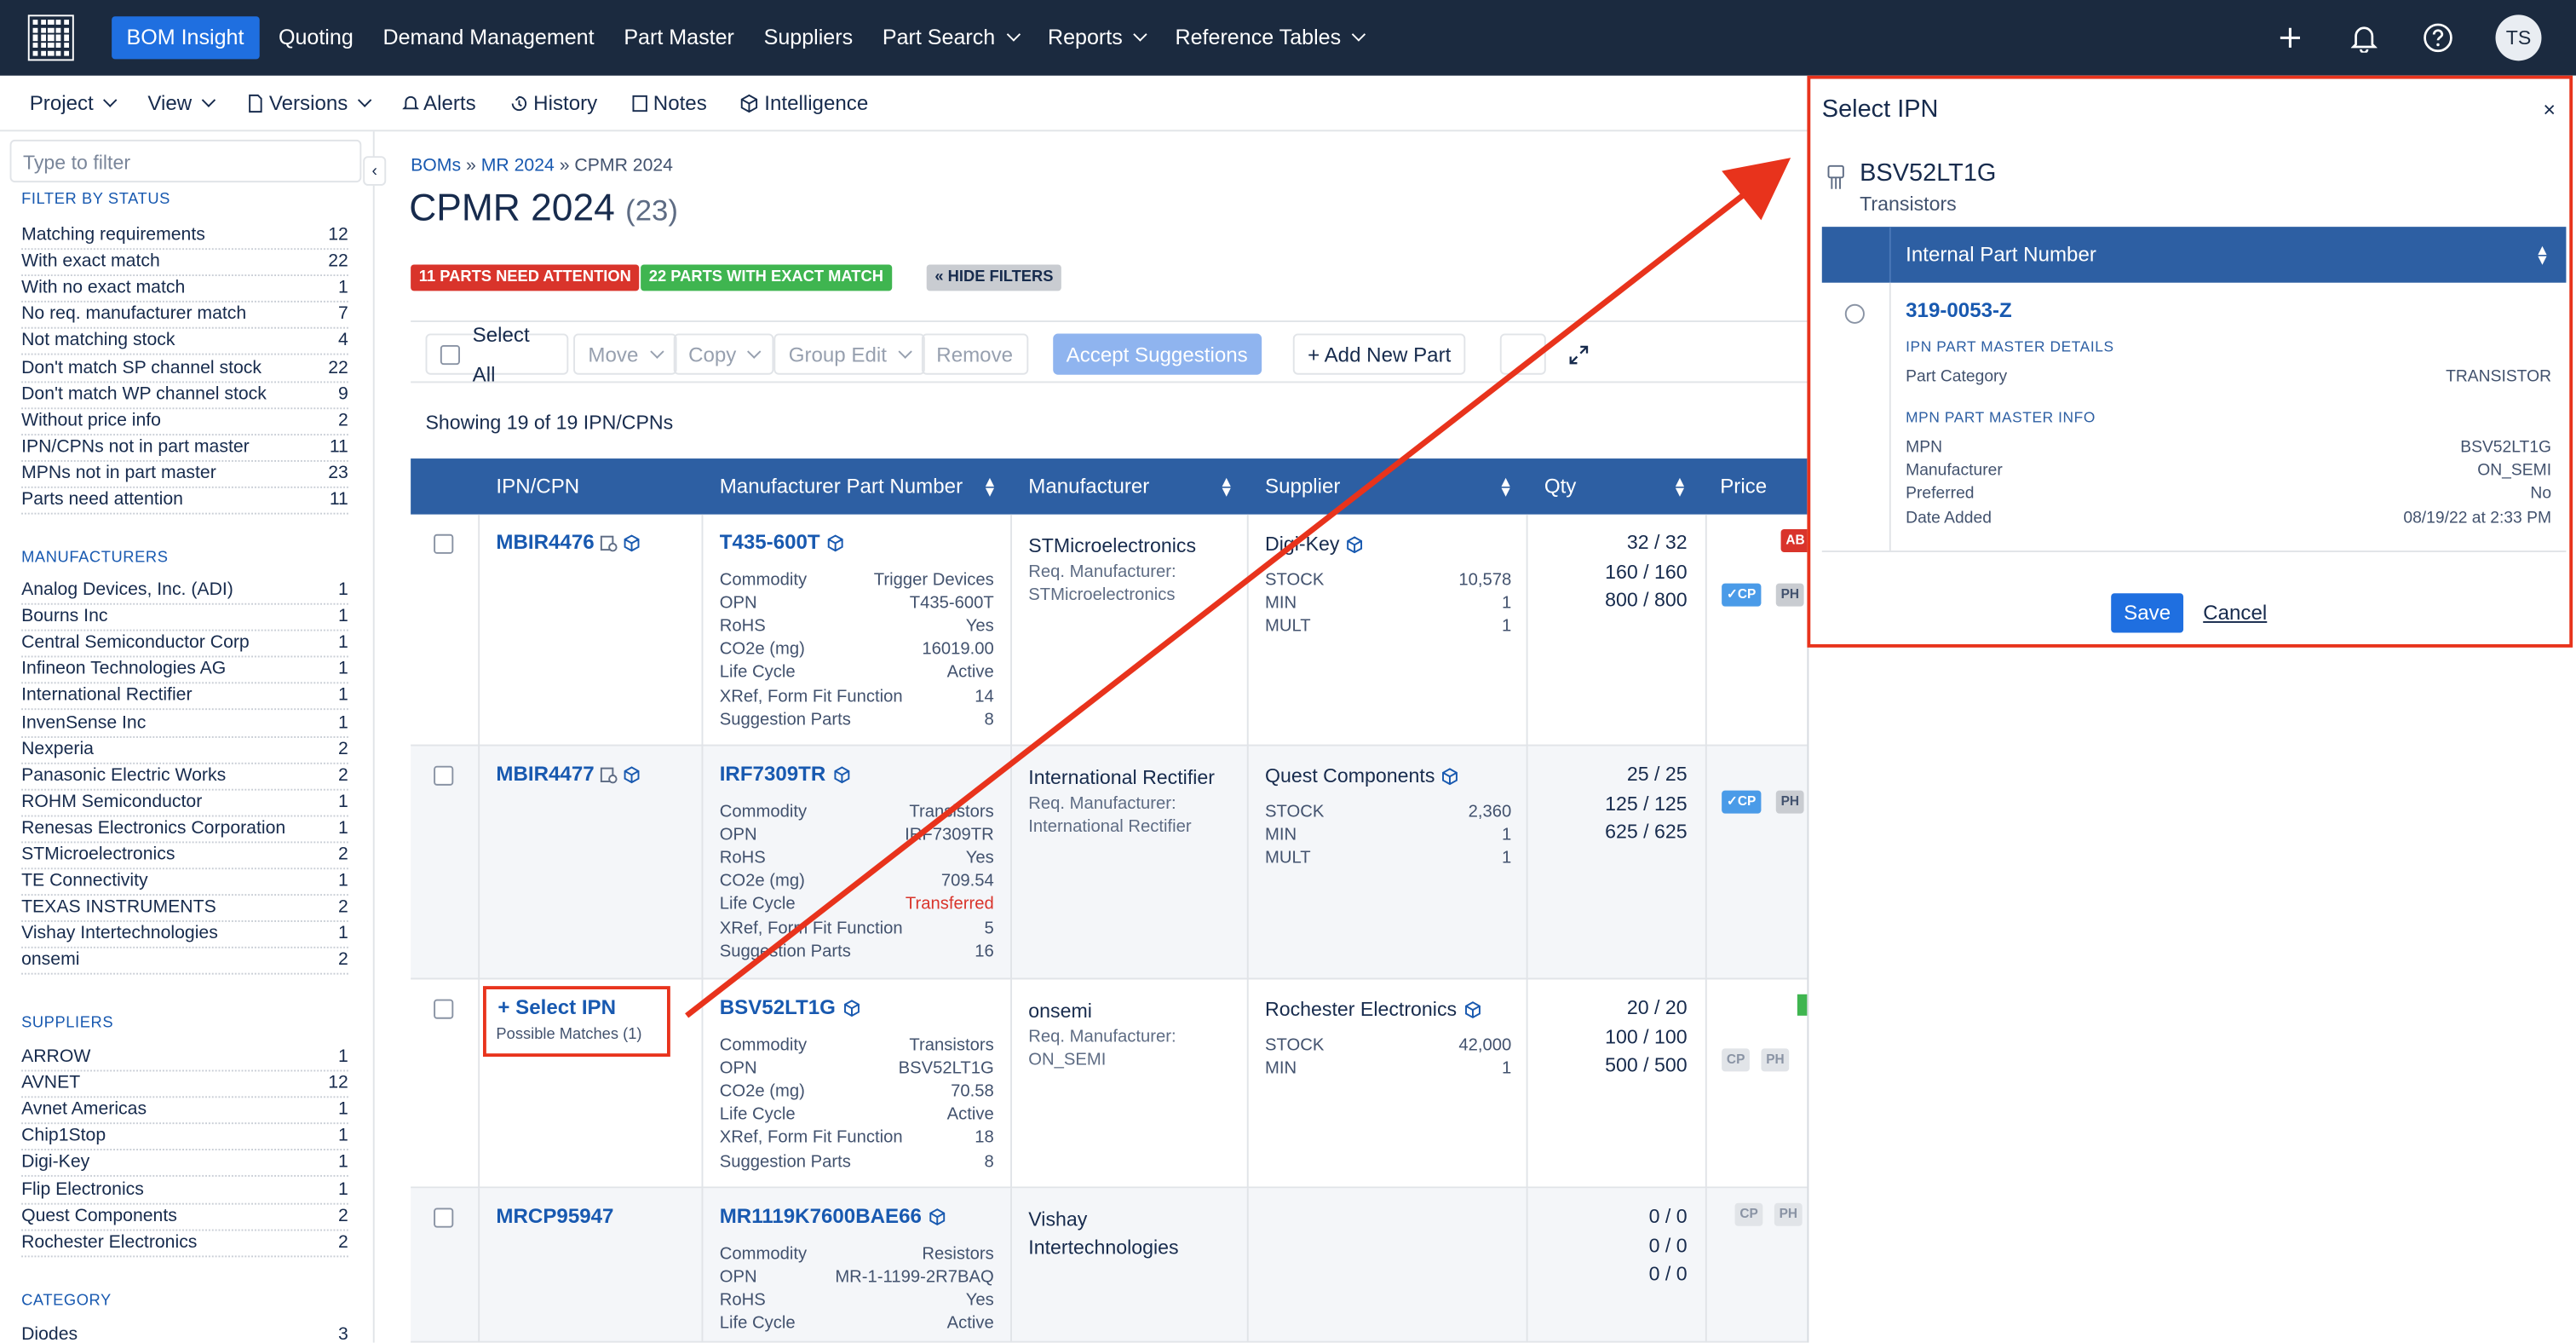 The image size is (2576, 1343). I want to click on option-ipn-link: 319-0053-Z, so click(1959, 310).